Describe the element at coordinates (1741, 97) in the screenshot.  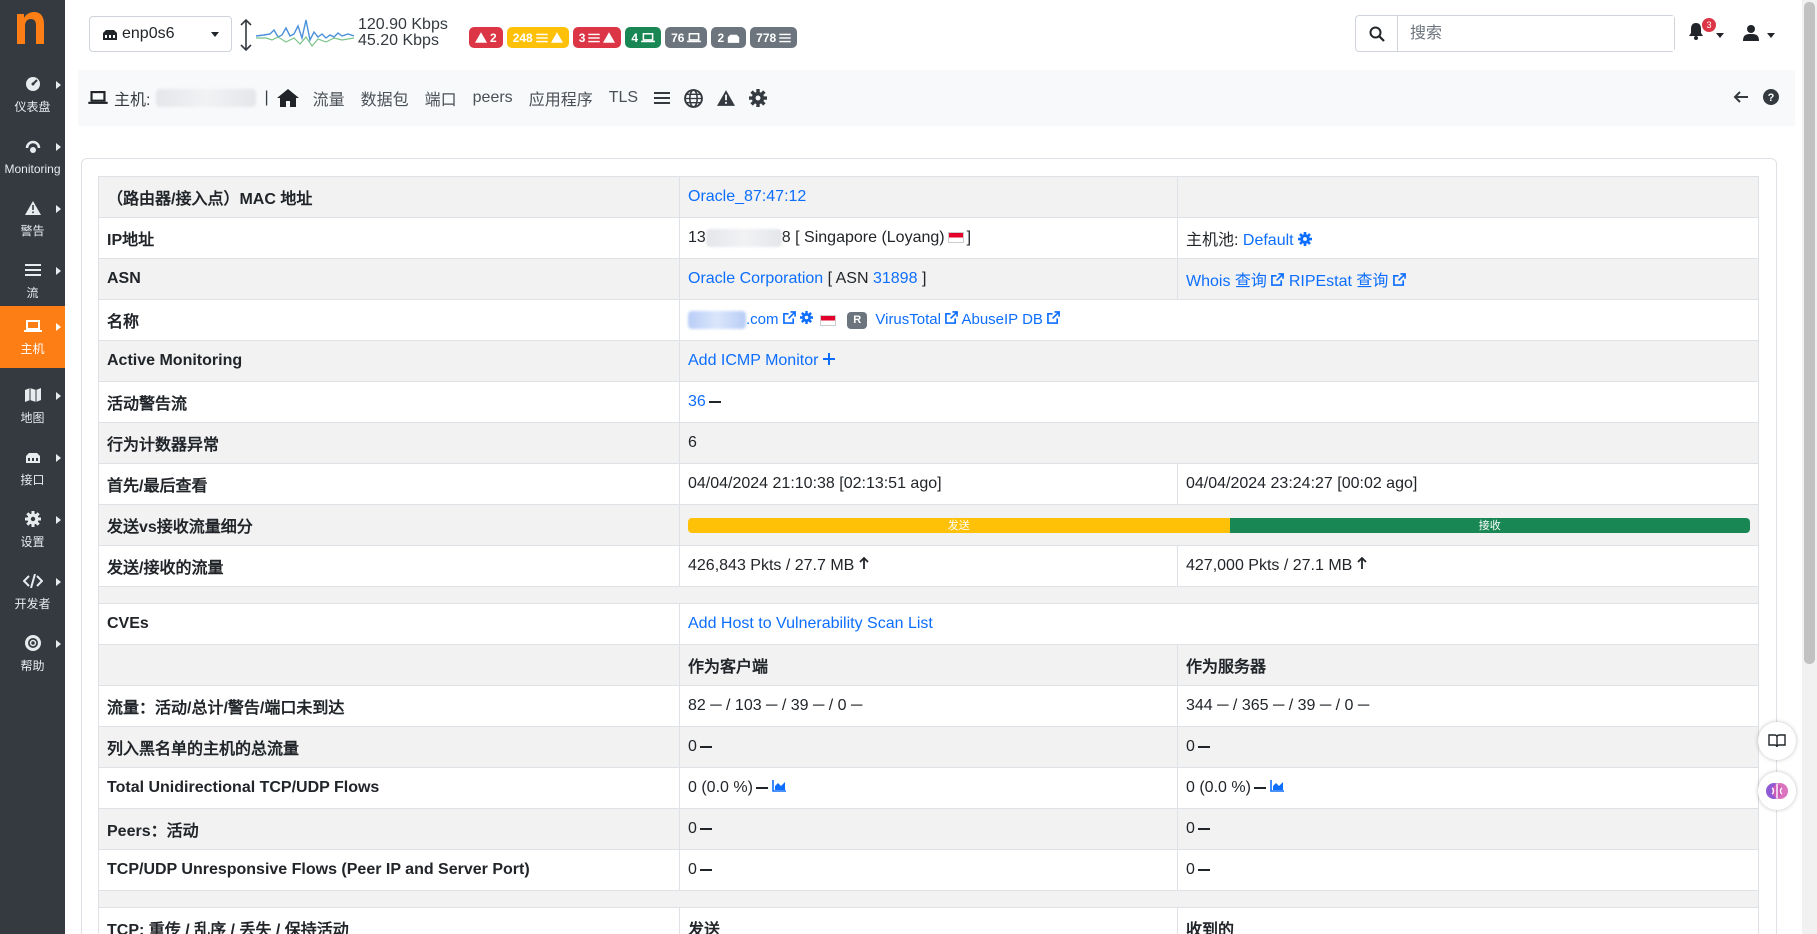
I see `back-arrow-icon` at that location.